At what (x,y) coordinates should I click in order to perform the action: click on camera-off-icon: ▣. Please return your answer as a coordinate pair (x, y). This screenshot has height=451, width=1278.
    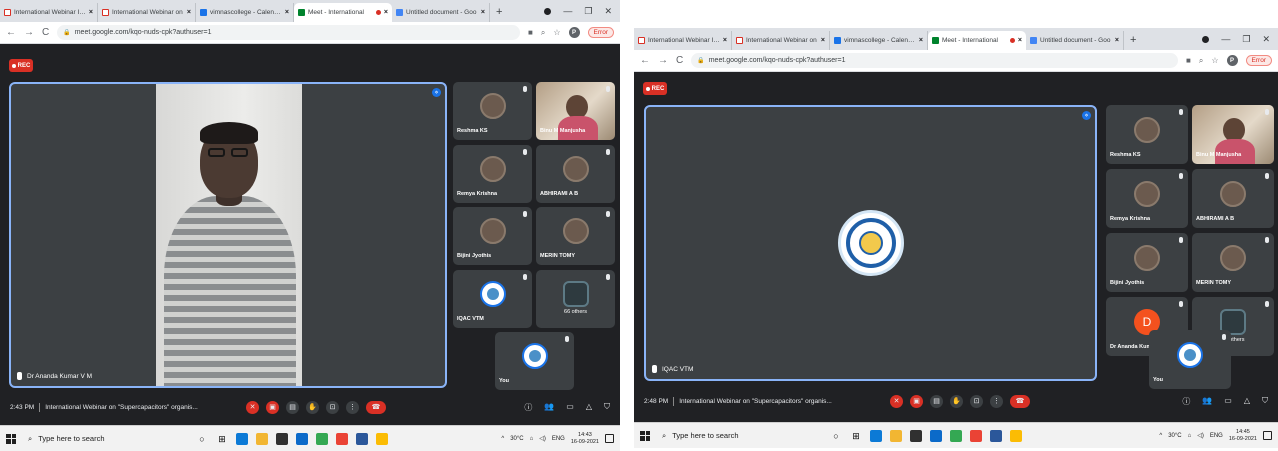
    Looking at the image, I should click on (916, 401).